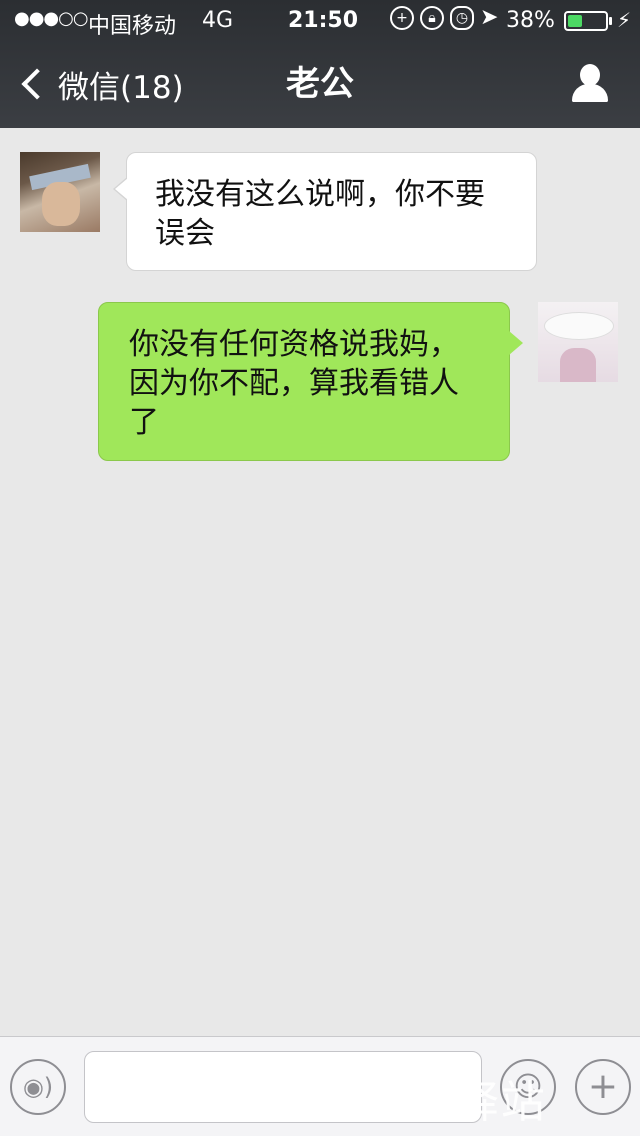  Describe the element at coordinates (624, 20) in the screenshot. I see `charging-icon: ⚡` at that location.